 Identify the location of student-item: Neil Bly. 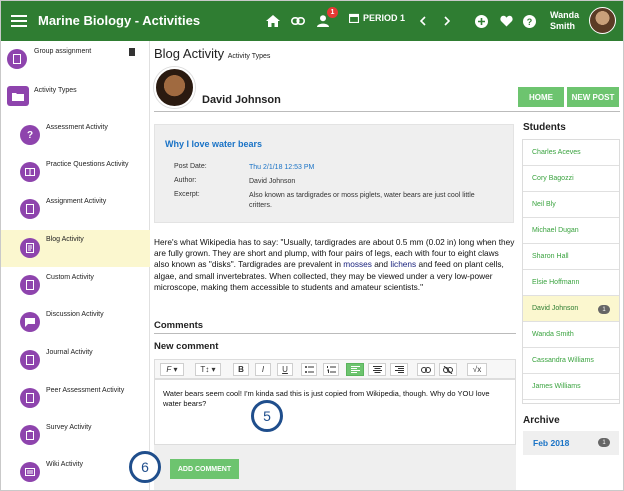
(571, 205).